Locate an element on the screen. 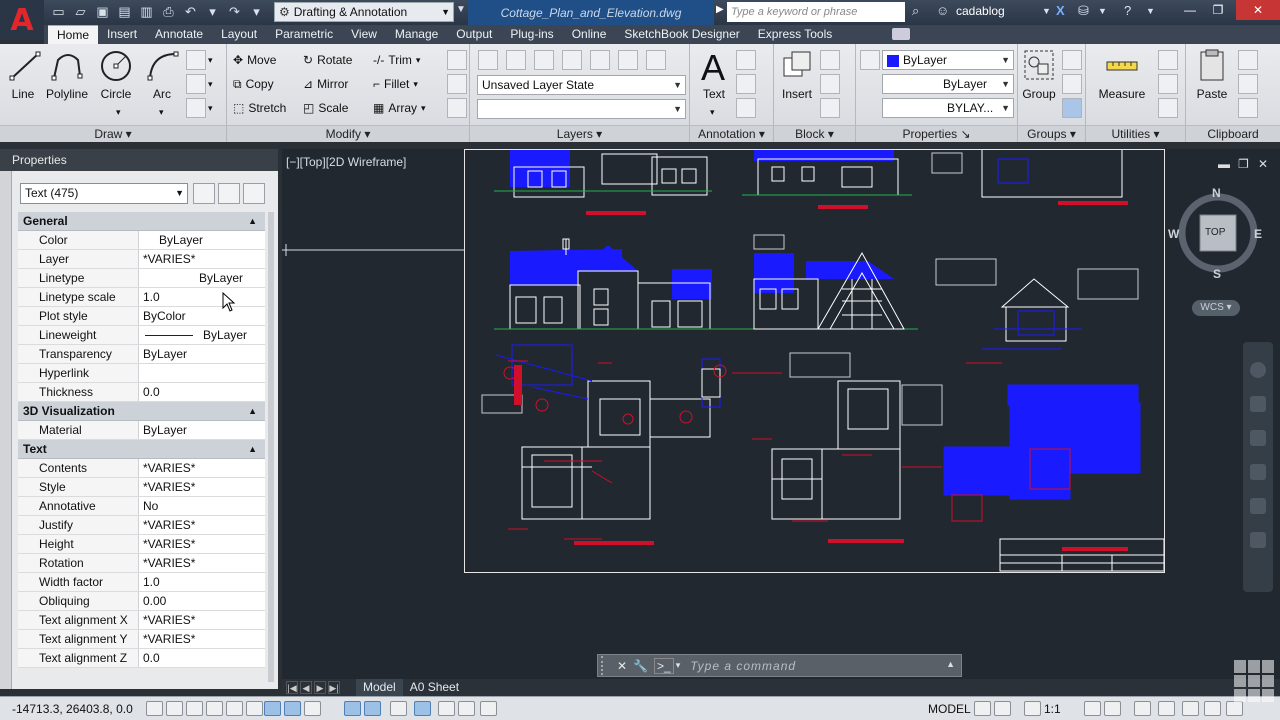 The width and height of the screenshot is (1280, 720). property-row: Material ByLayer is located at coordinates (141, 430).